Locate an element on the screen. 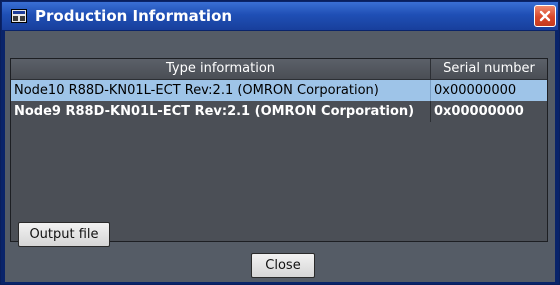  title-bar: Production Information is located at coordinates (280, 16).